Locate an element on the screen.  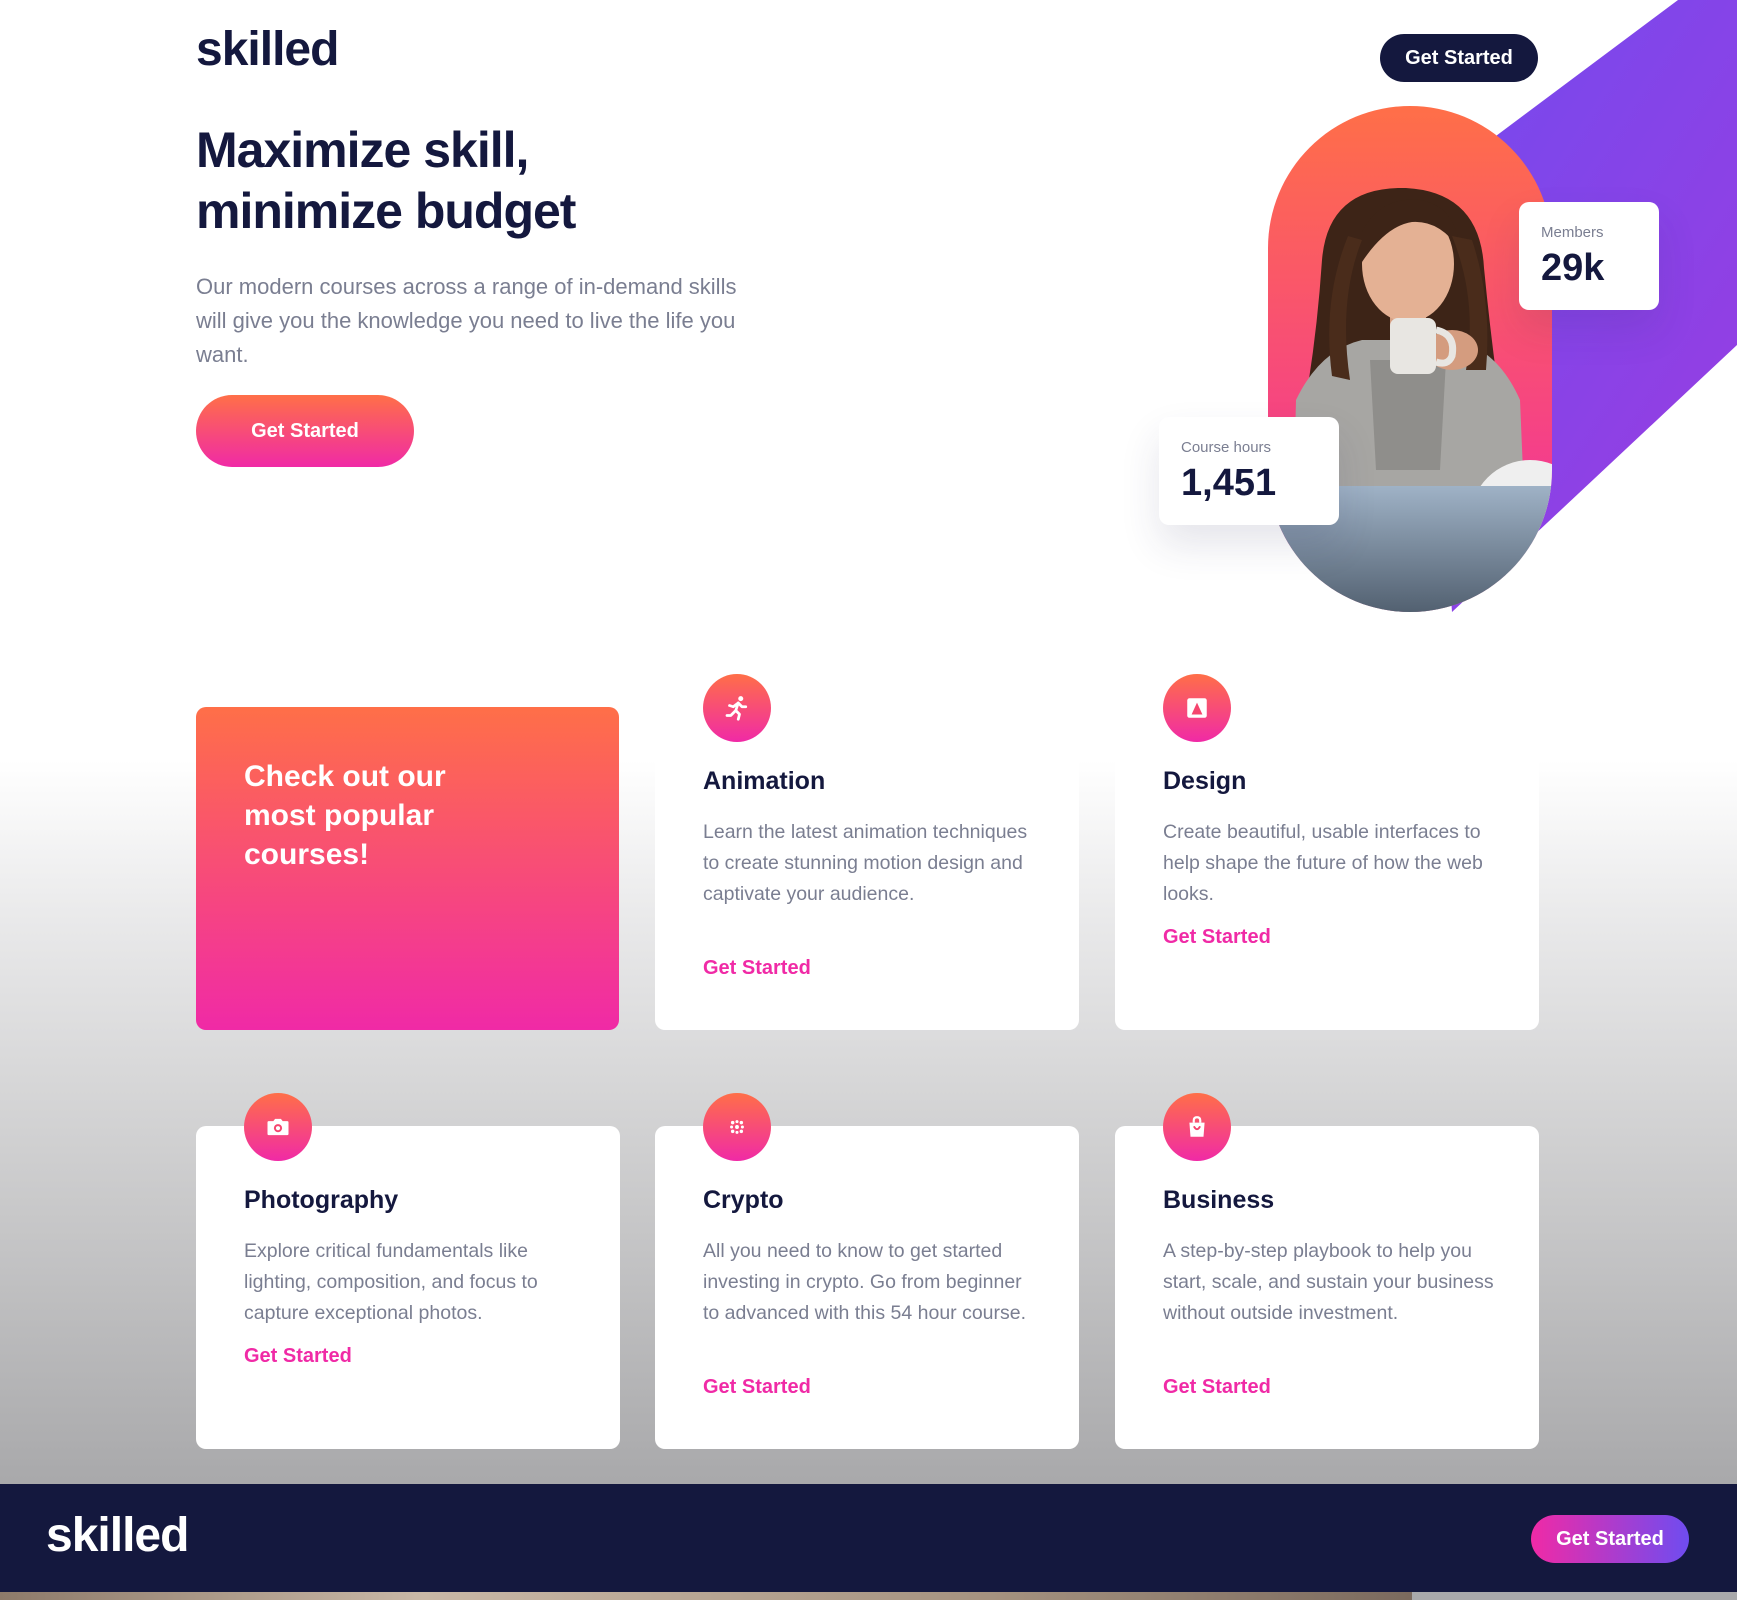
members-stat-card: Members 29k is located at coordinates (1589, 256).